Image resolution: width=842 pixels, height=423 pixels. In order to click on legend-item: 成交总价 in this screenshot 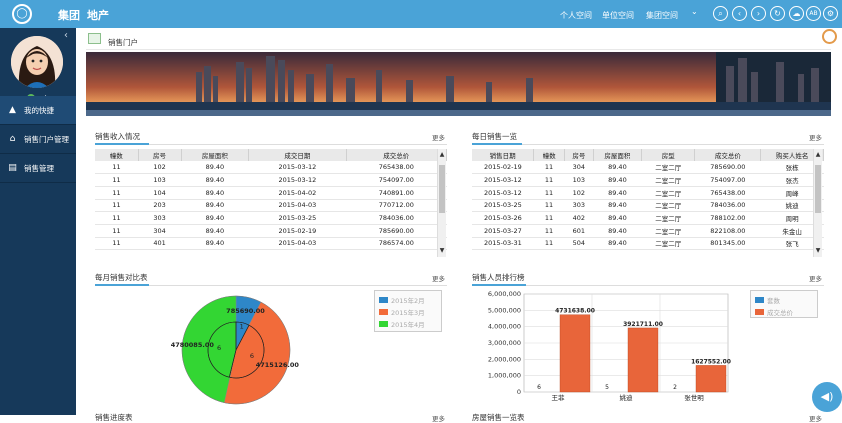, I will do `click(774, 312)`.